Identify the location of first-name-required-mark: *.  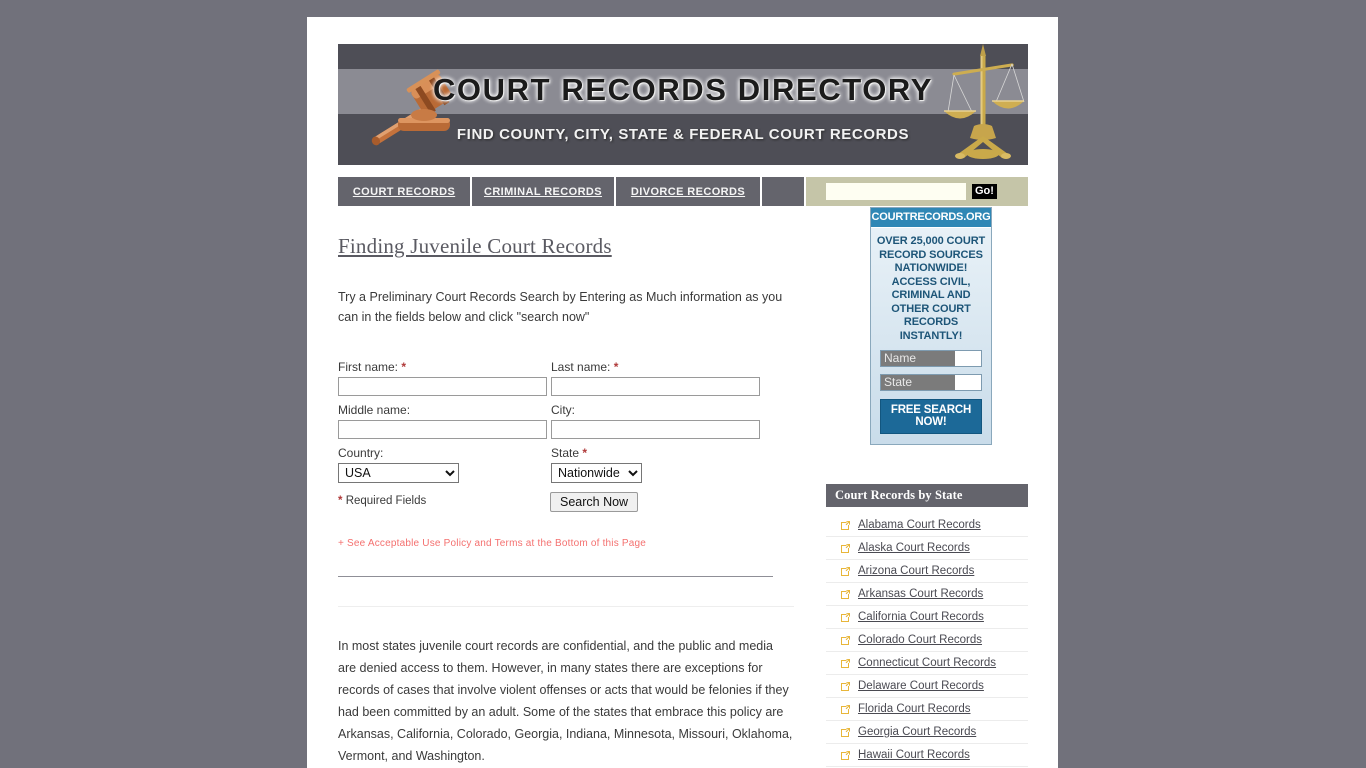
(404, 367).